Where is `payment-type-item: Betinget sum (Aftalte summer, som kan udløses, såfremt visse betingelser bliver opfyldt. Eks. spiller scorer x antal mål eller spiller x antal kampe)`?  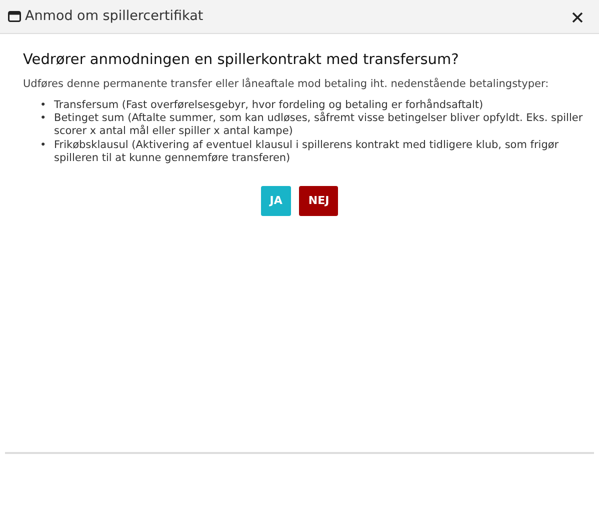
payment-type-item: Betinget sum (Aftalte summer, som kan udløses, såfremt visse betingelser bliver opfyldt. Eks. spiller scorer x antal mål eller spiller x antal kampe) is located at coordinates (319, 125).